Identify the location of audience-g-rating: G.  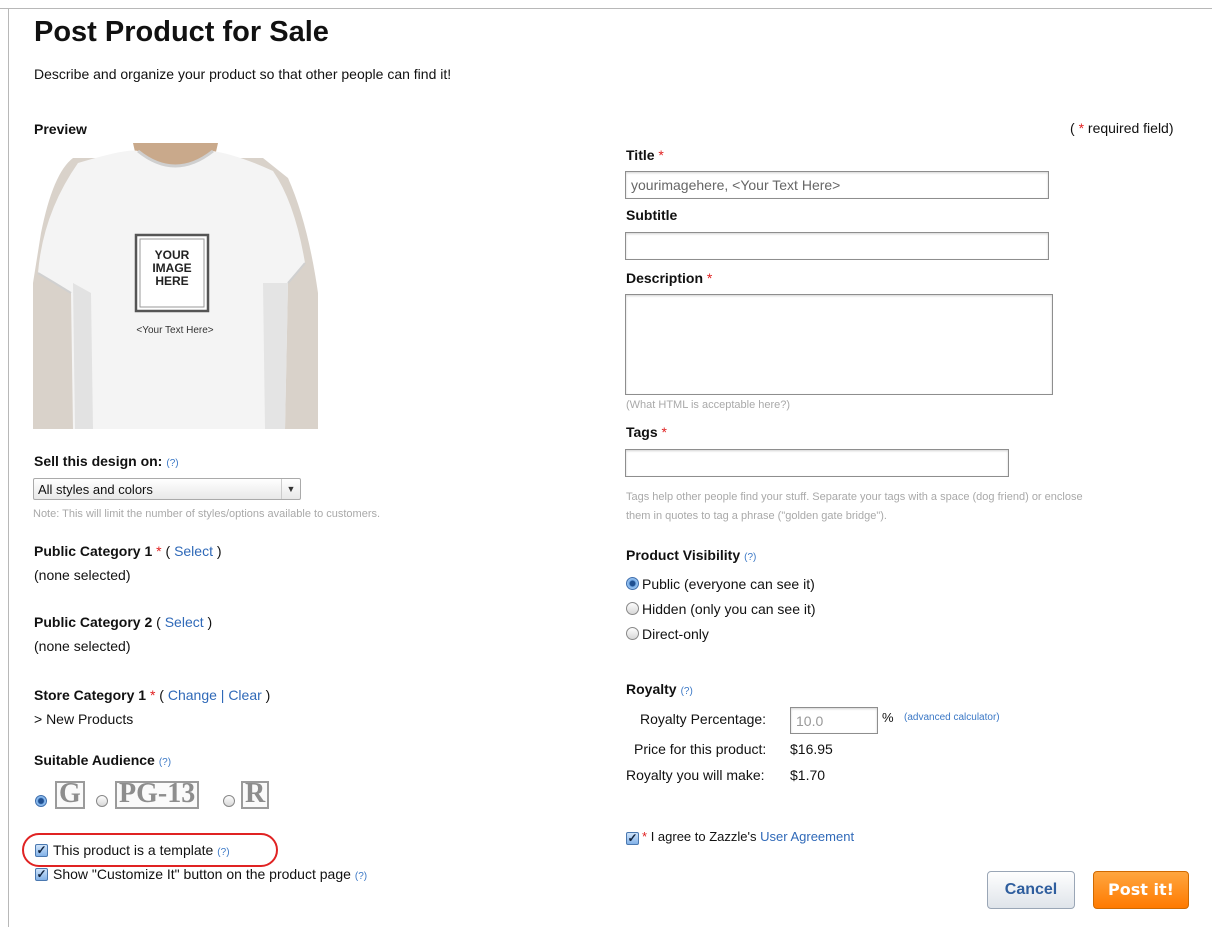
(70, 794).